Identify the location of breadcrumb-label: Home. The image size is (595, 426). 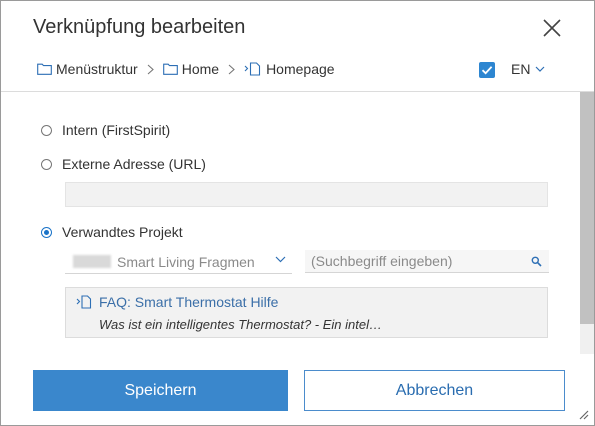
(200, 69).